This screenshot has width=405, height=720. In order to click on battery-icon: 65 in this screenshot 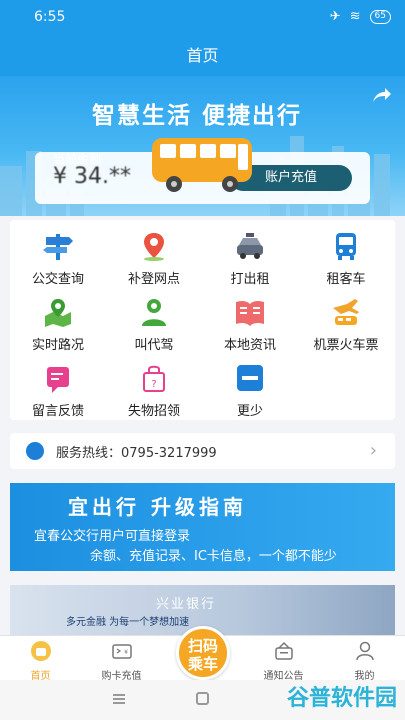, I will do `click(380, 16)`.